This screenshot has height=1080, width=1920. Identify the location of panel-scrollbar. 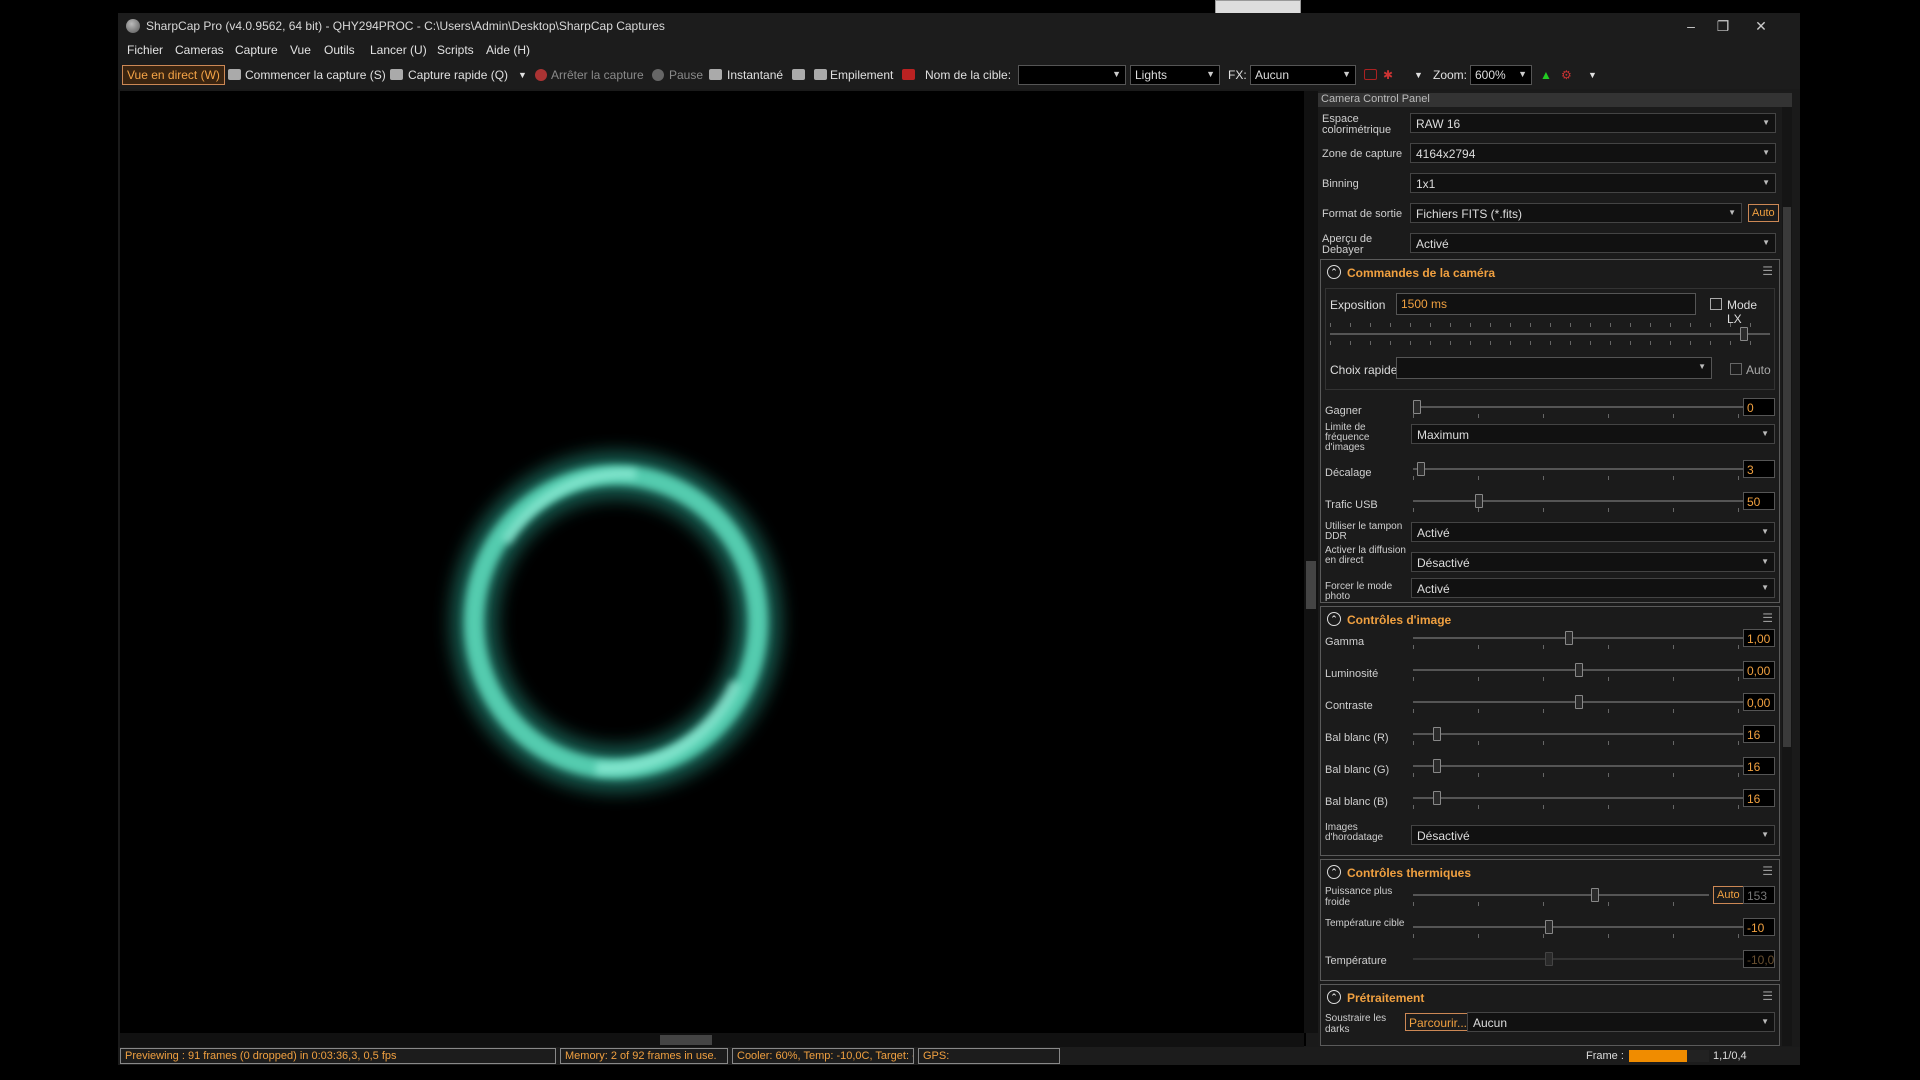
(1787, 576).